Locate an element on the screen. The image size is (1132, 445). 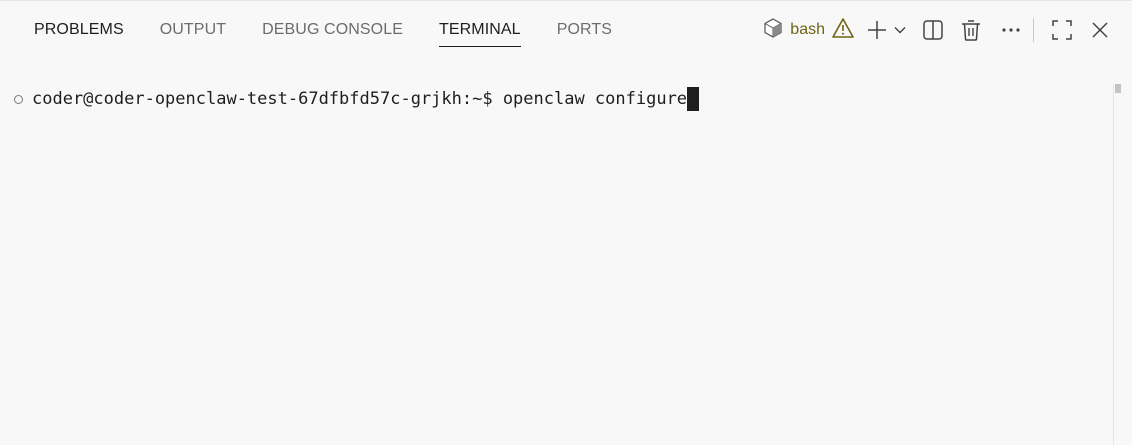
tab-debug-console: DEBUG CONSOLE is located at coordinates (332, 30).